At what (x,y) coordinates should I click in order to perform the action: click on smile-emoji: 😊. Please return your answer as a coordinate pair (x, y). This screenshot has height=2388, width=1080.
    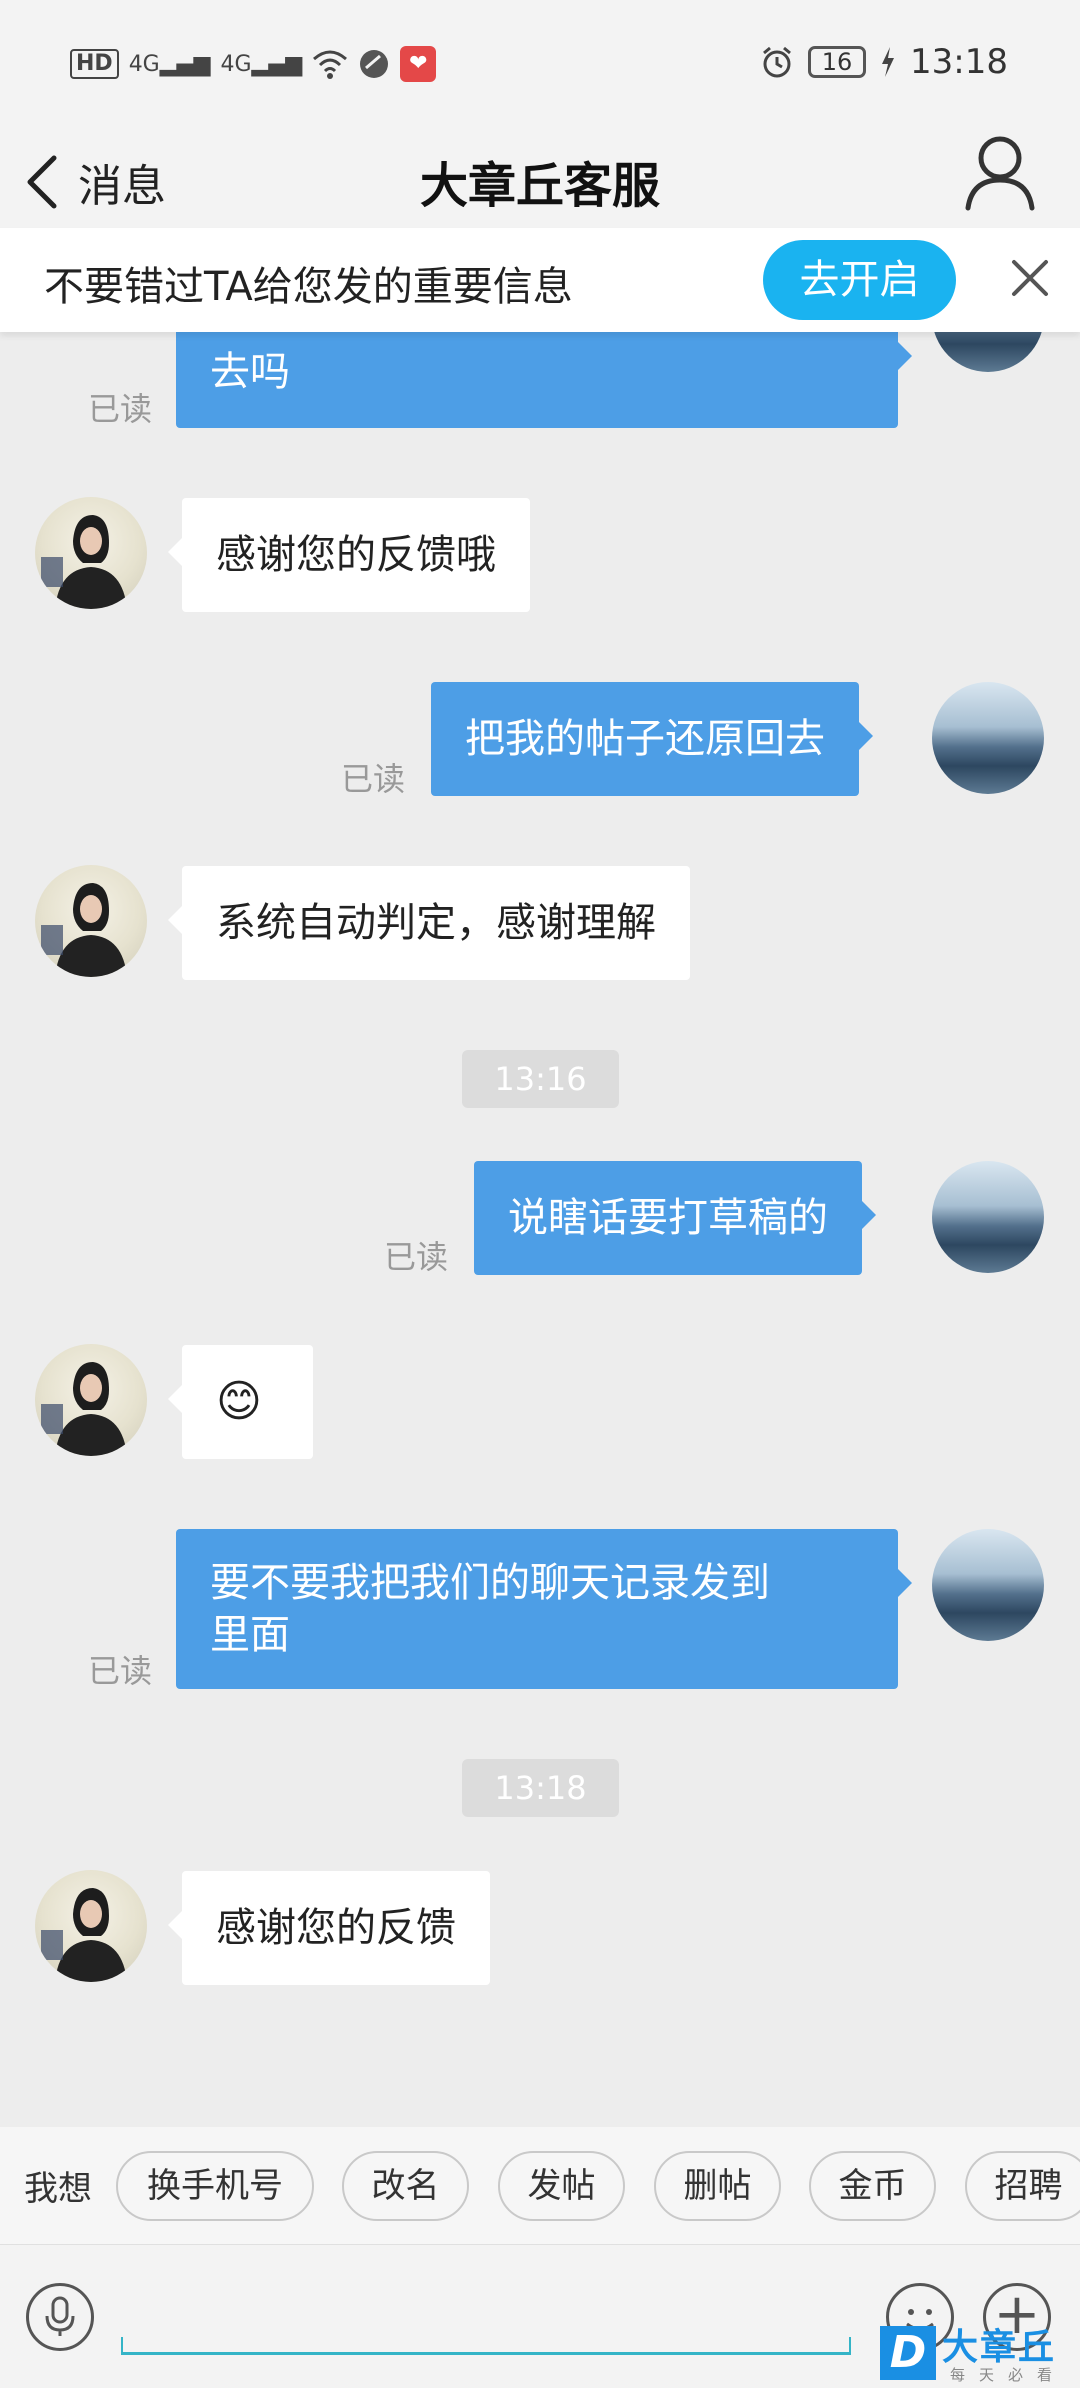
    Looking at the image, I should click on (239, 1401).